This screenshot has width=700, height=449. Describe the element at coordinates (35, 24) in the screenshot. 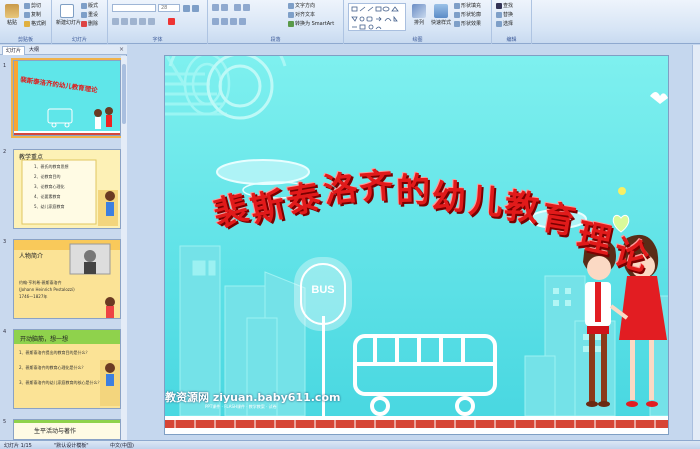

I see `format-painter-button: 格式刷` at that location.